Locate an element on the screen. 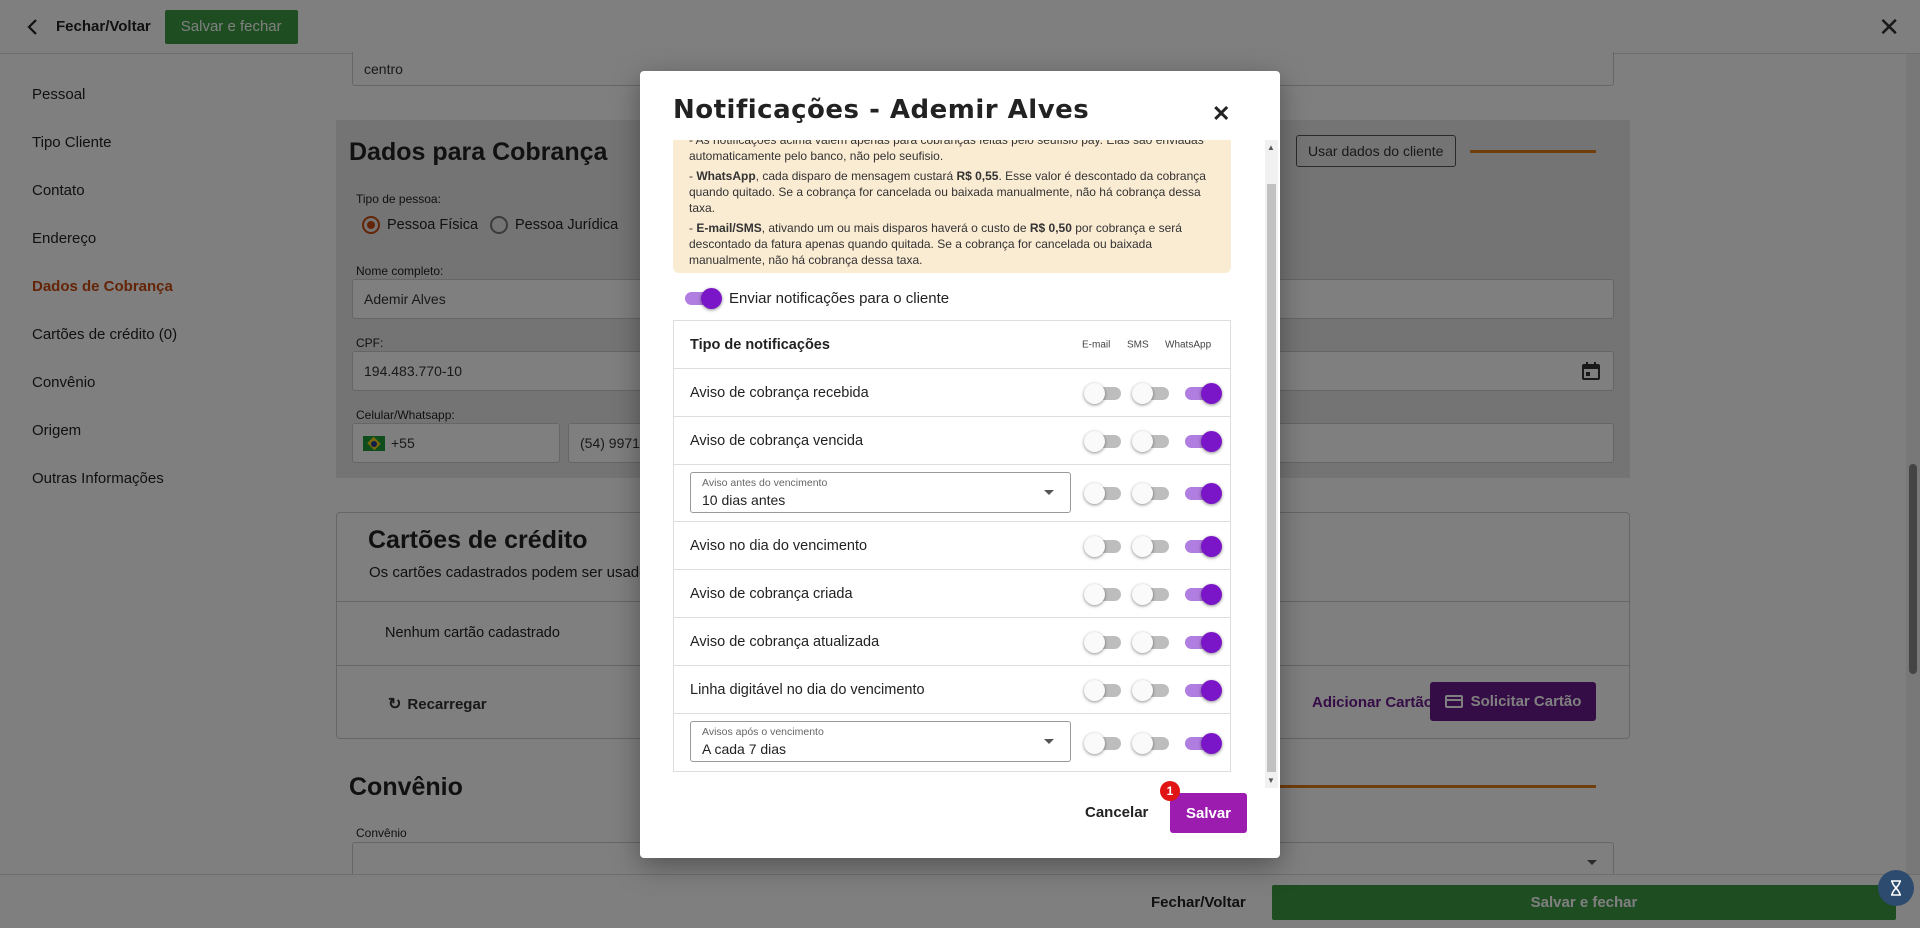 This screenshot has height=928, width=1920. notification-badge: 1 is located at coordinates (1170, 791).